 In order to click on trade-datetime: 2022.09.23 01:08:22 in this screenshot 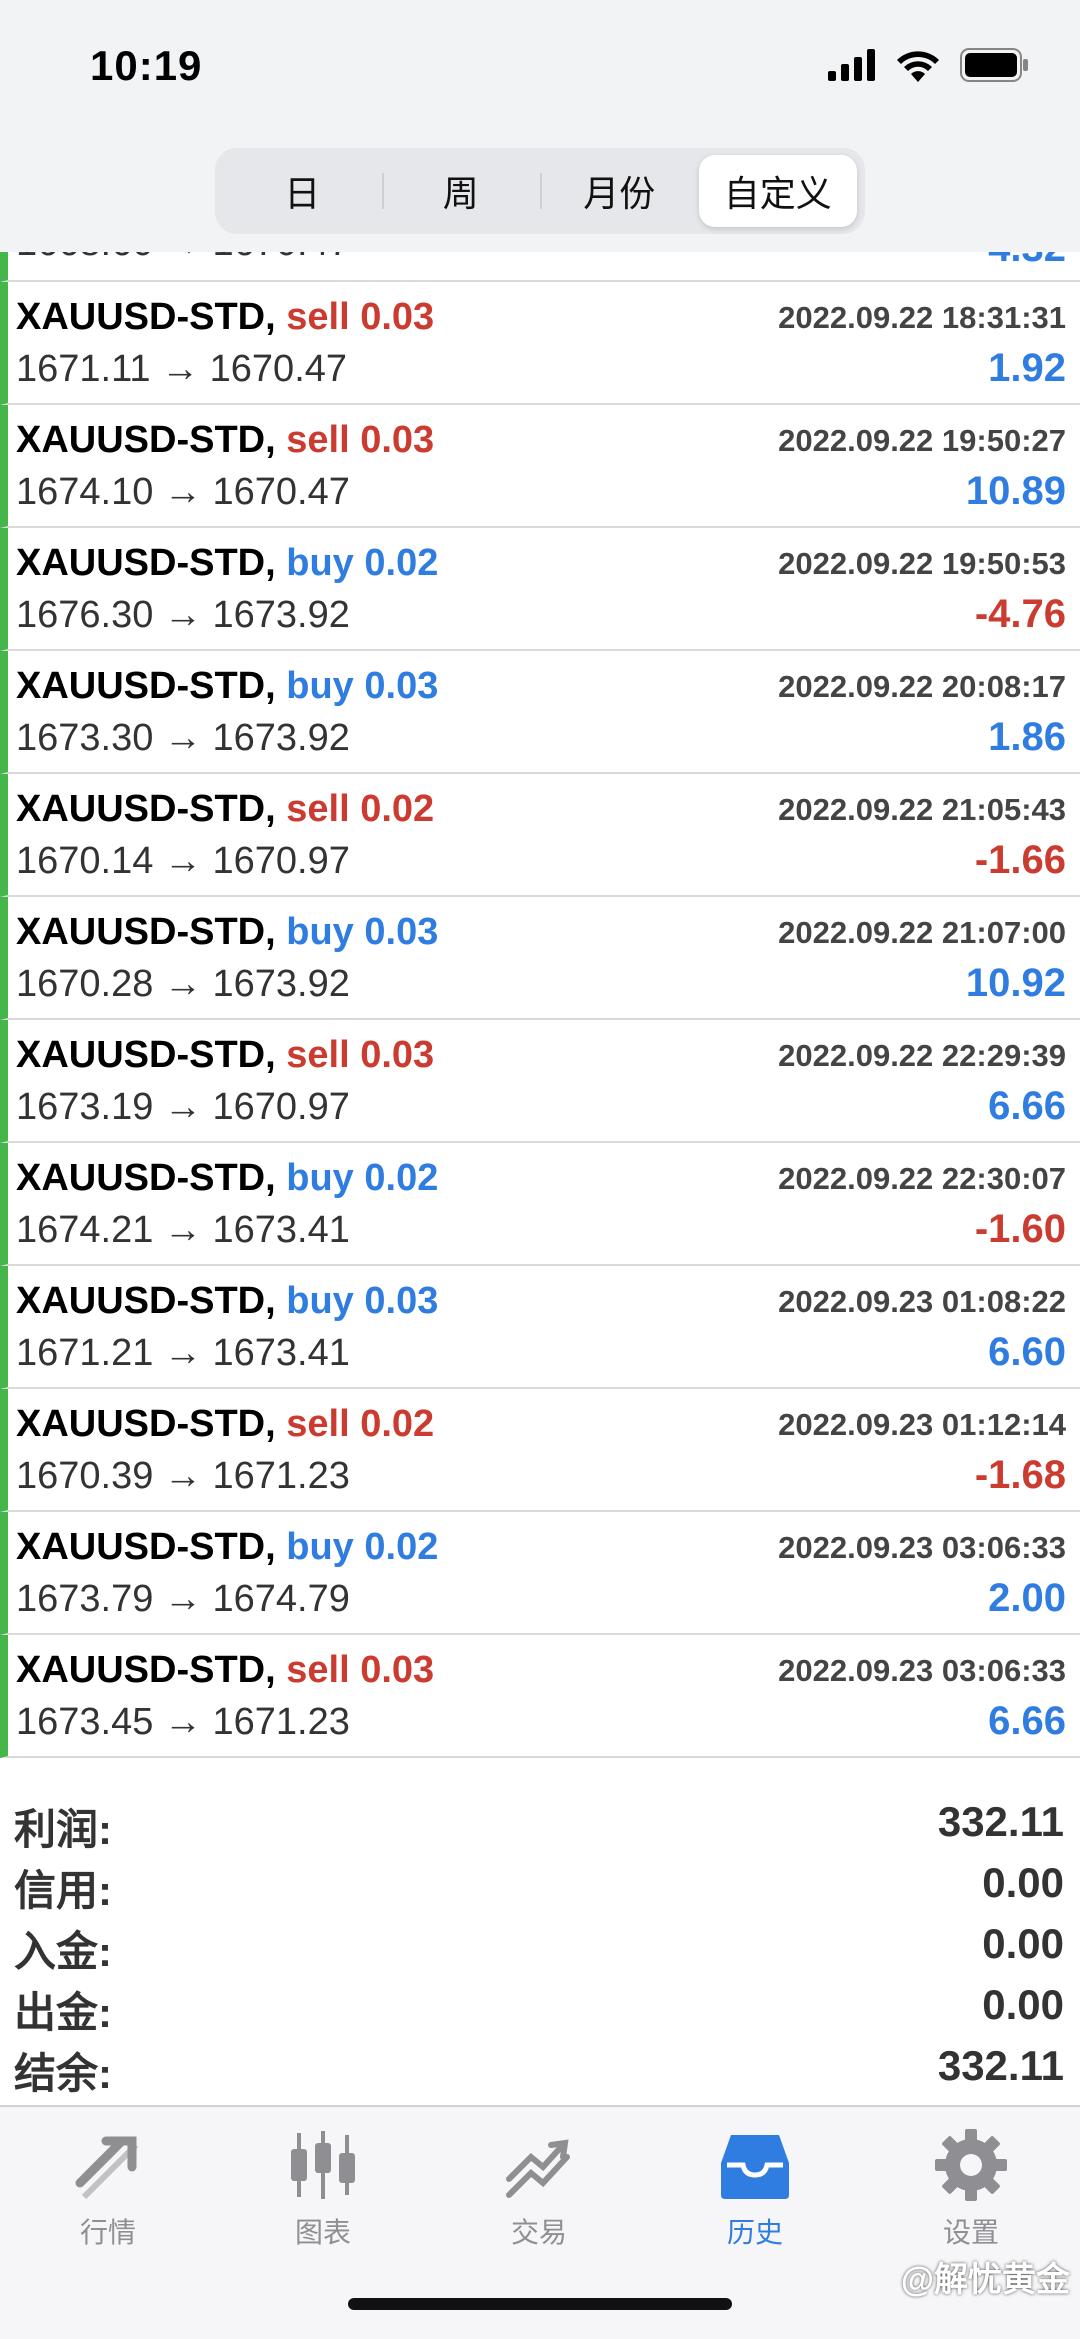, I will do `click(922, 1301)`.